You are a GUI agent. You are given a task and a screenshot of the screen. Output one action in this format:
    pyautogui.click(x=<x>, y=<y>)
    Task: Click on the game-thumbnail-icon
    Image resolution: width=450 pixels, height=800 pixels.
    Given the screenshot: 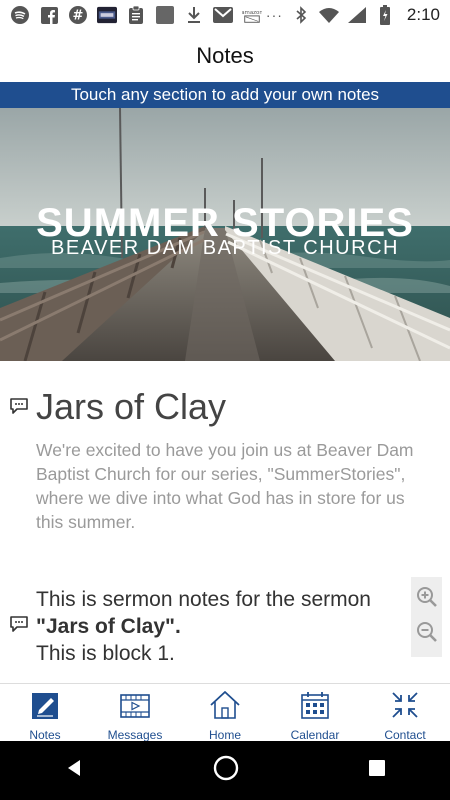 What is the action you would take?
    pyautogui.click(x=107, y=15)
    